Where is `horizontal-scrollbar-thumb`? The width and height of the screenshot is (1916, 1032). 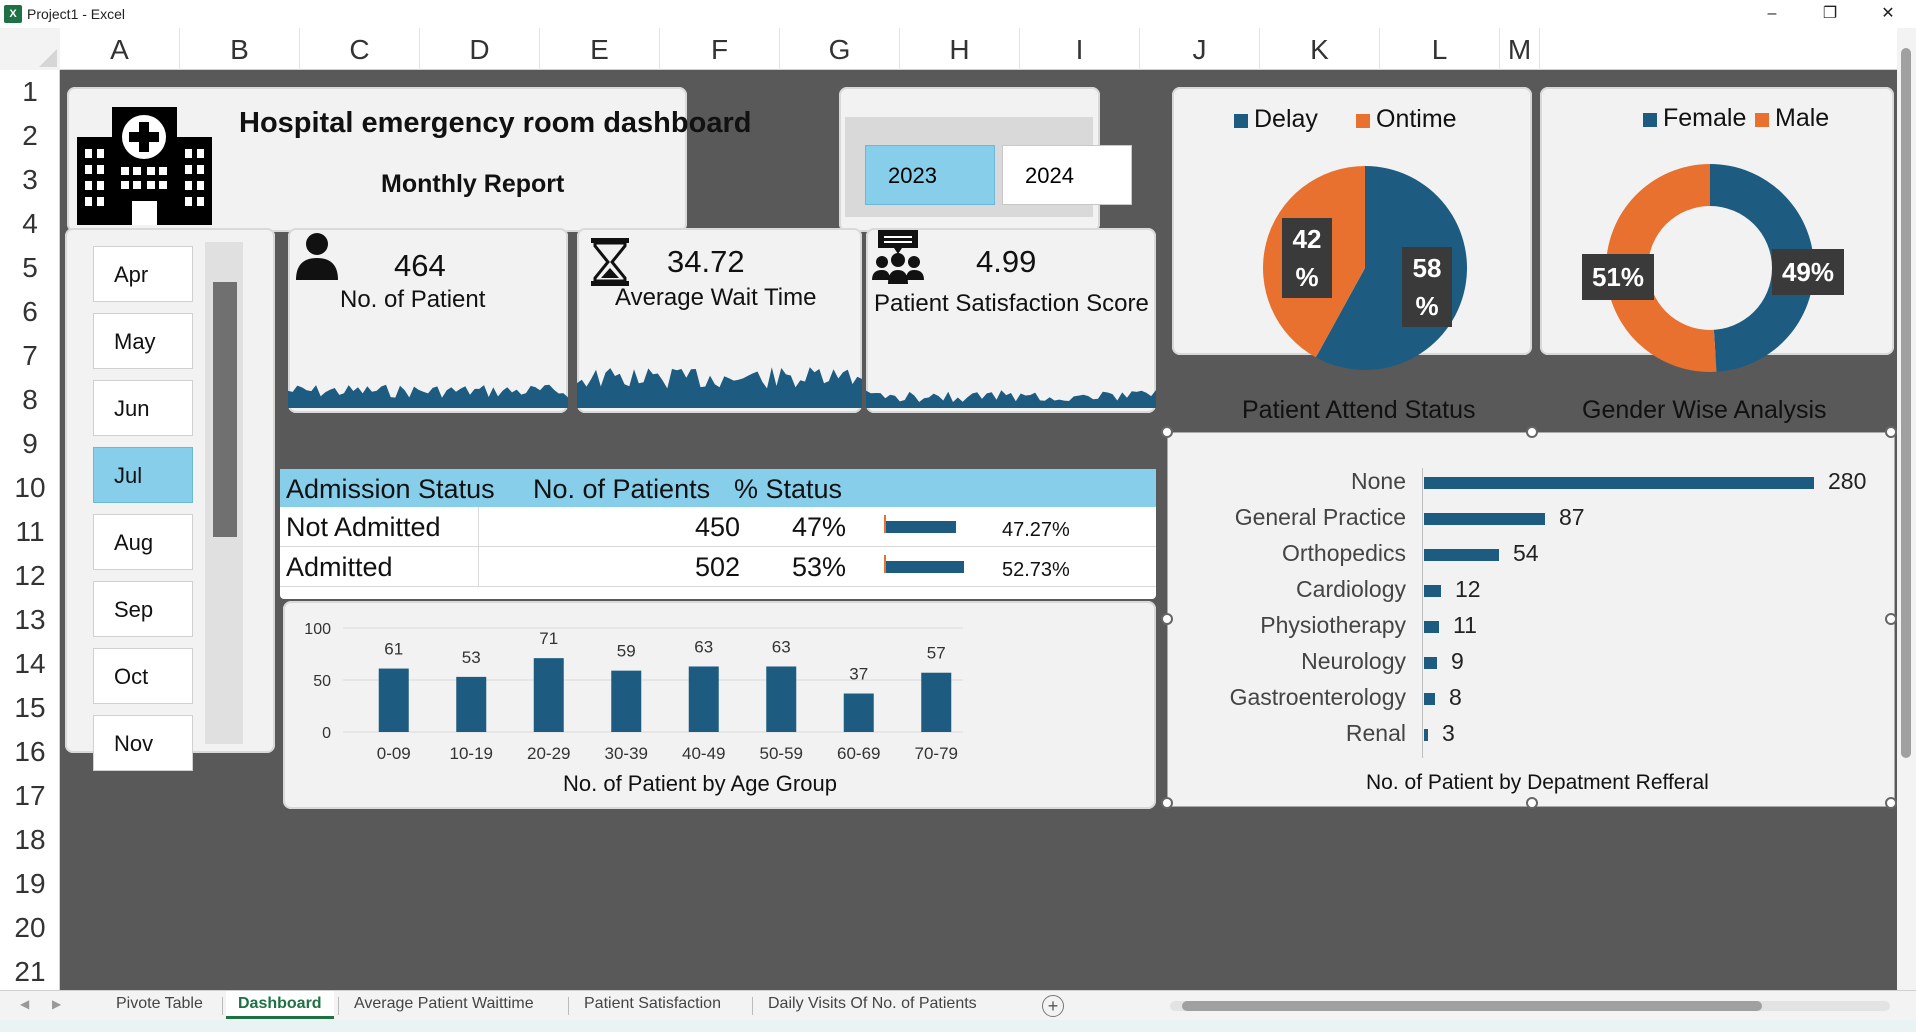
horizontal-scrollbar-thumb is located at coordinates (1472, 1006).